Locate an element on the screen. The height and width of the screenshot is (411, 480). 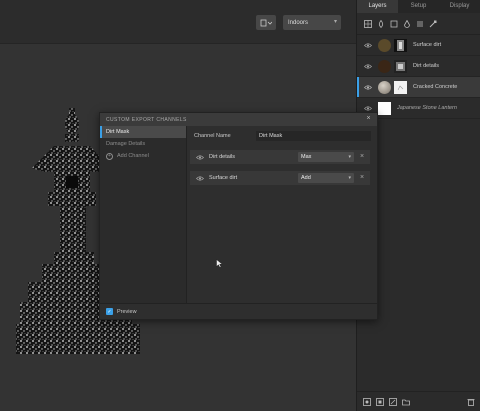
channel-item-dirt-mask: Dirt Mask is located at coordinates (143, 132).